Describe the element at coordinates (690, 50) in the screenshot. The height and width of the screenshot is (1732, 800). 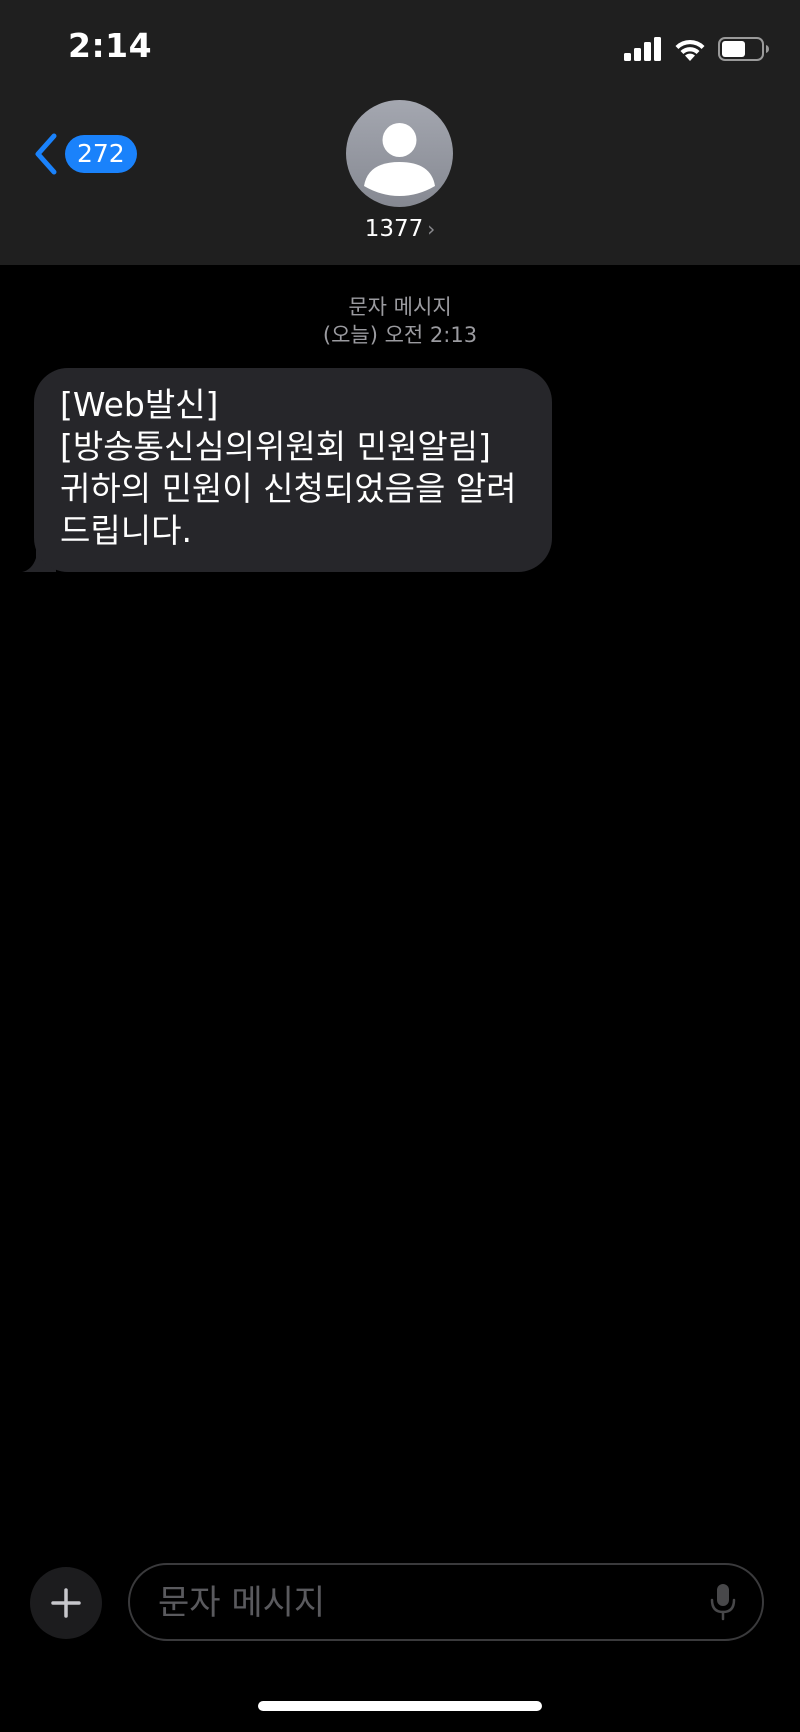
I see `wifi-icon` at that location.